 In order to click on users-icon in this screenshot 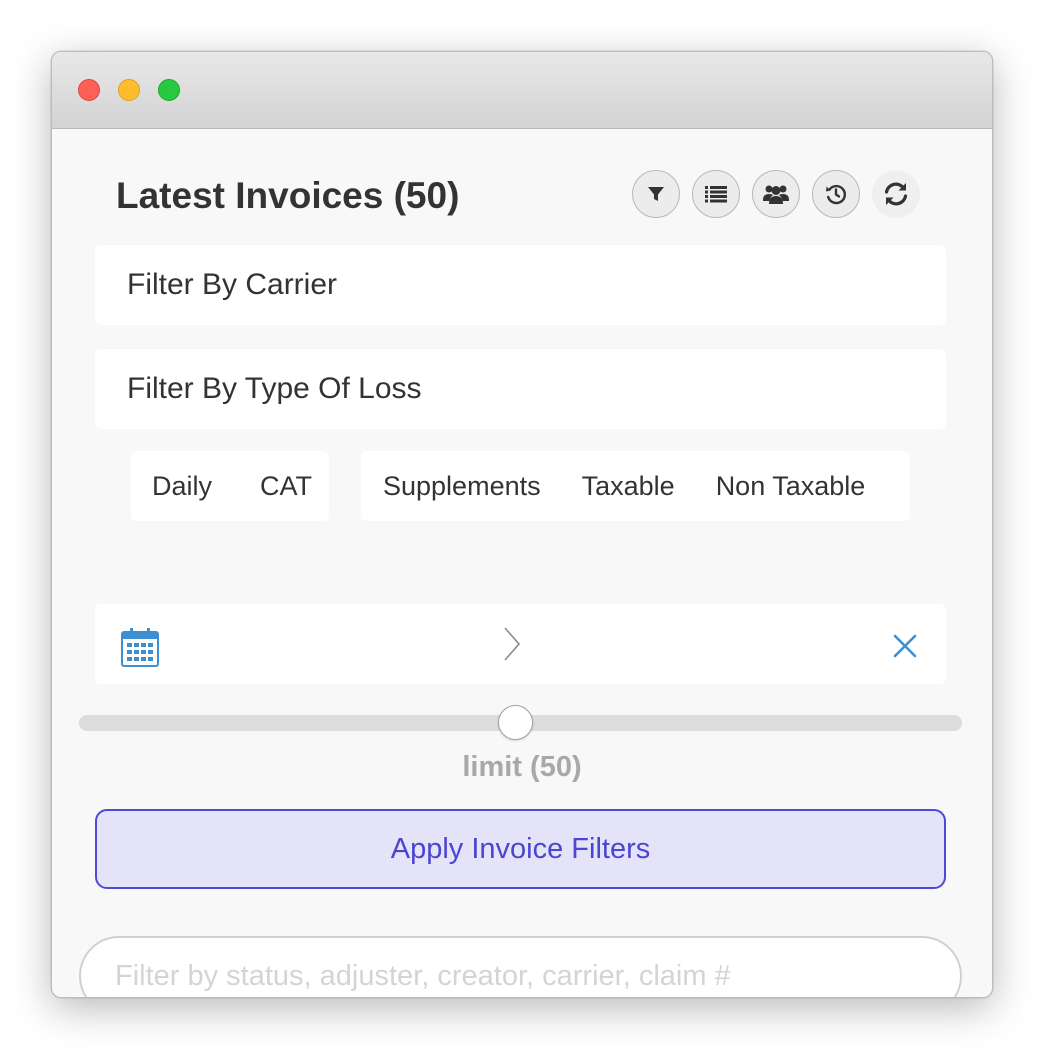, I will do `click(776, 194)`.